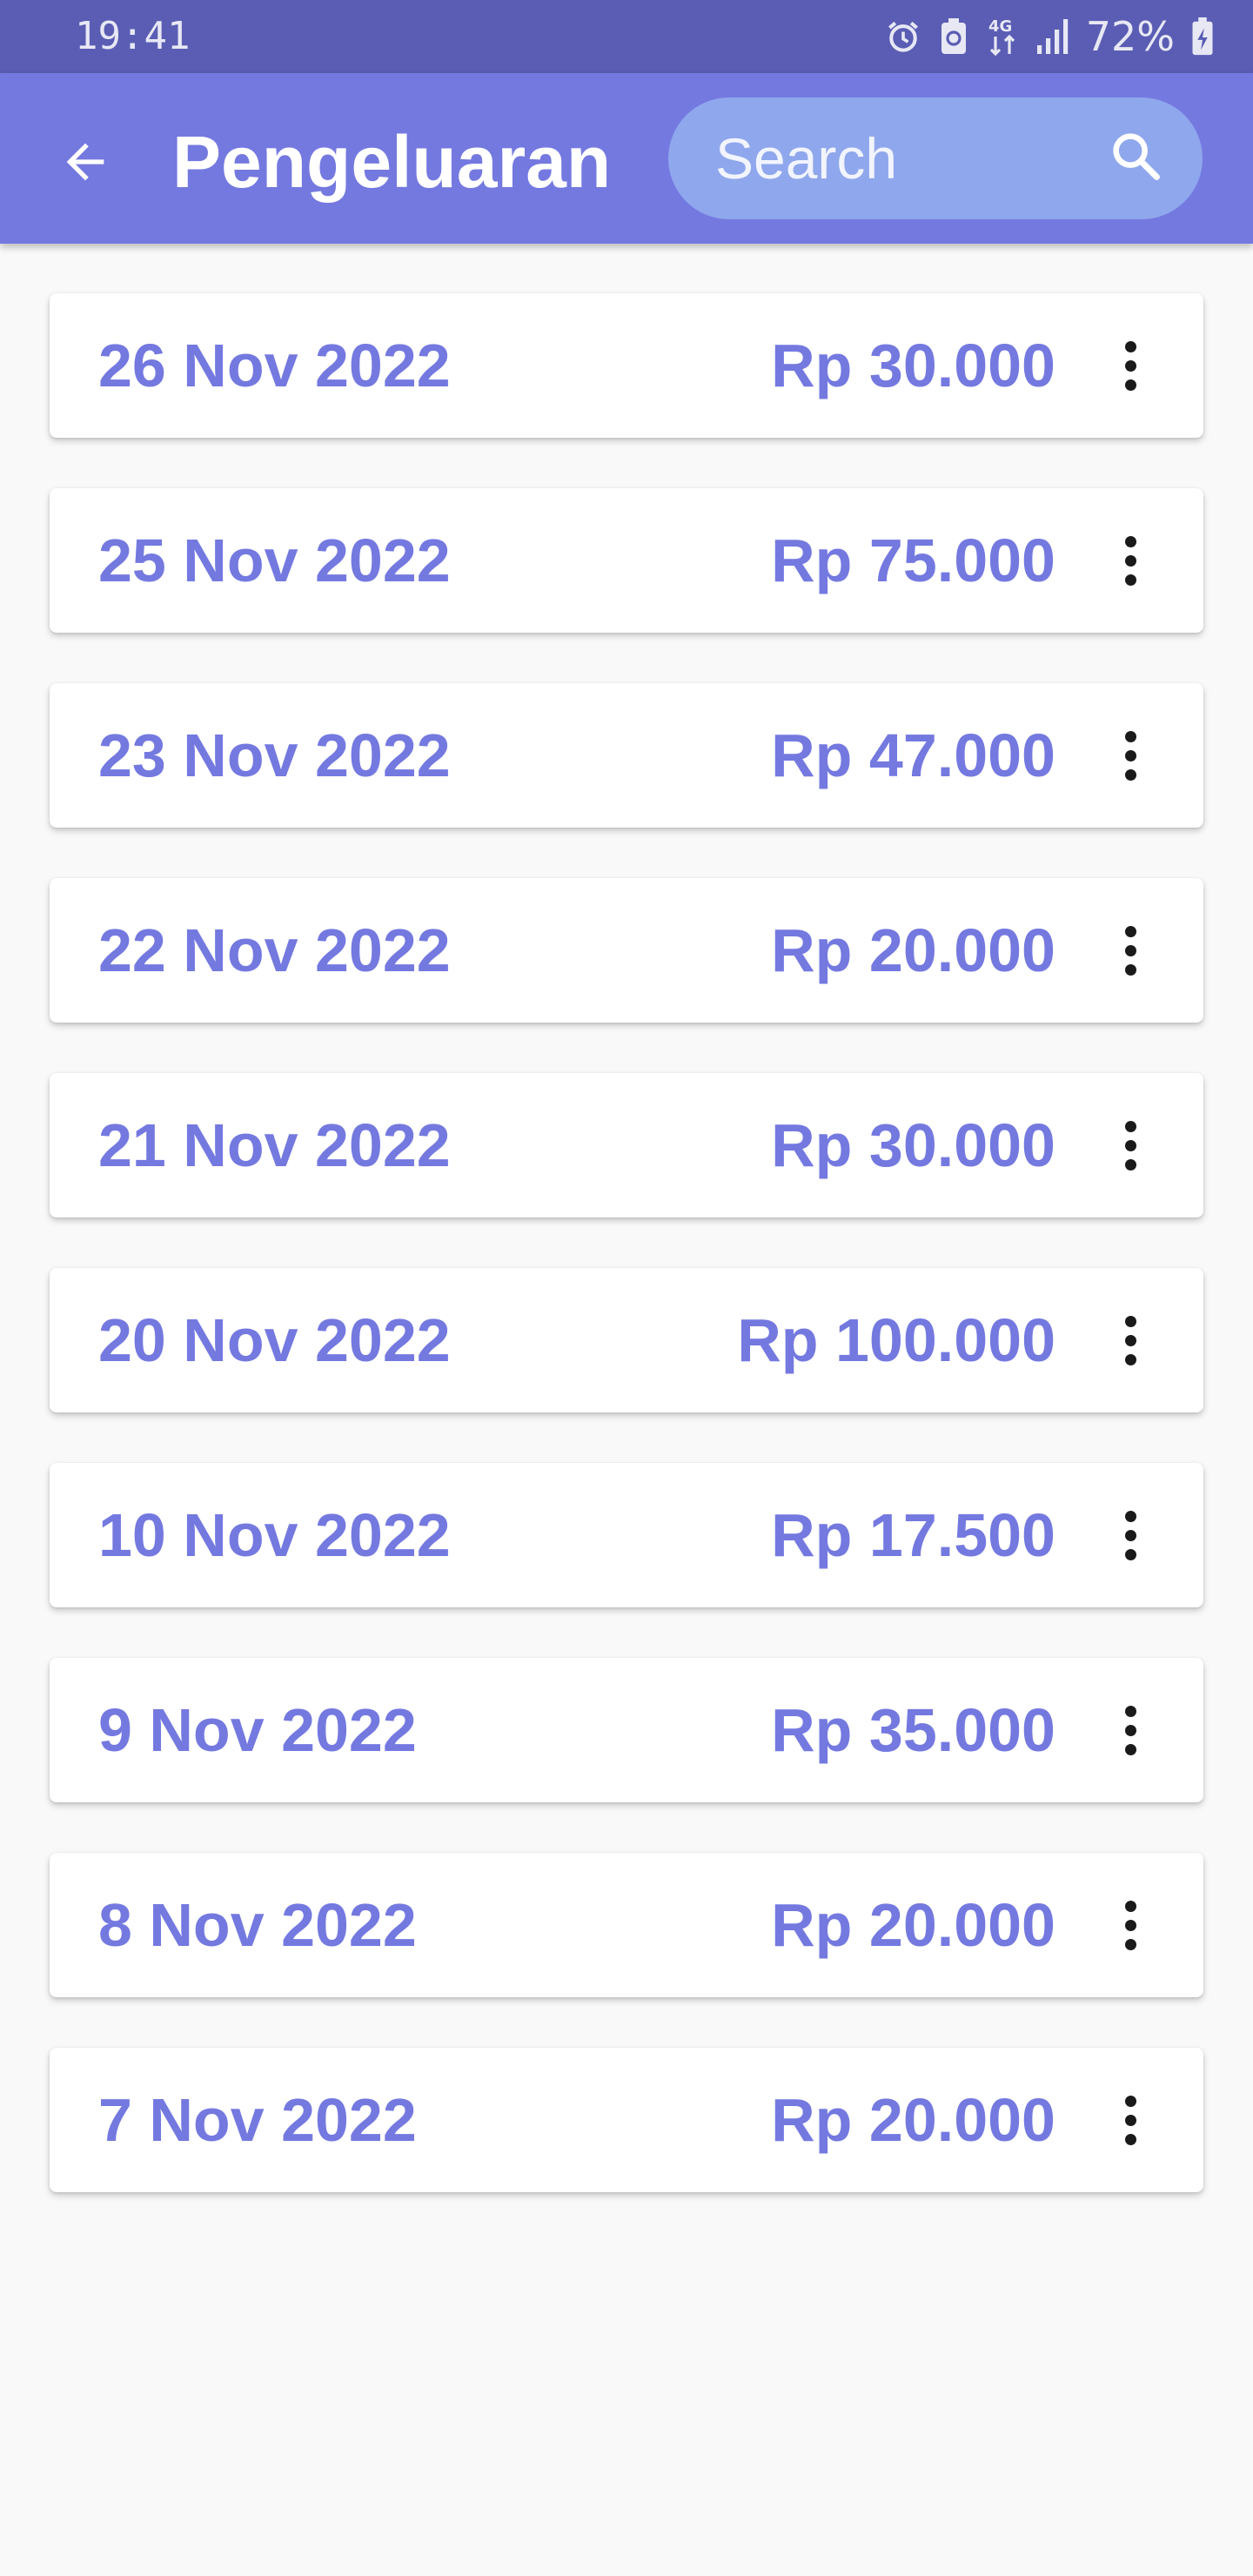 The height and width of the screenshot is (2576, 1253). Describe the element at coordinates (626, 1145) in the screenshot. I see `expense-item: 21 Nov 2022 Rp 30.000` at that location.